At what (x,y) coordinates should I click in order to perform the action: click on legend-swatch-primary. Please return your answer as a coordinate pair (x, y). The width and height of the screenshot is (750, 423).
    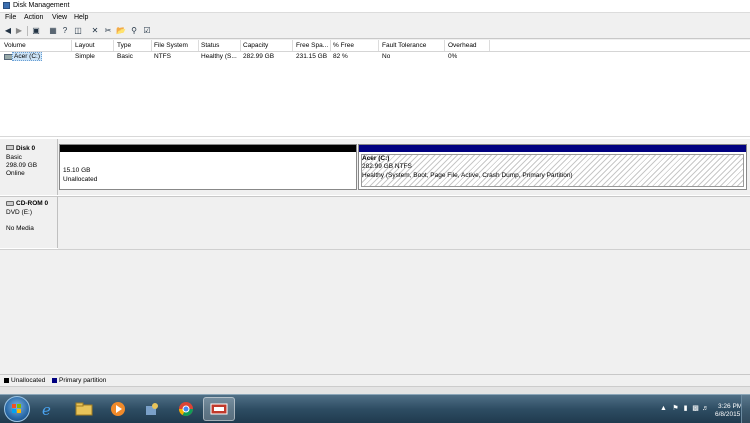
    Looking at the image, I should click on (54, 380).